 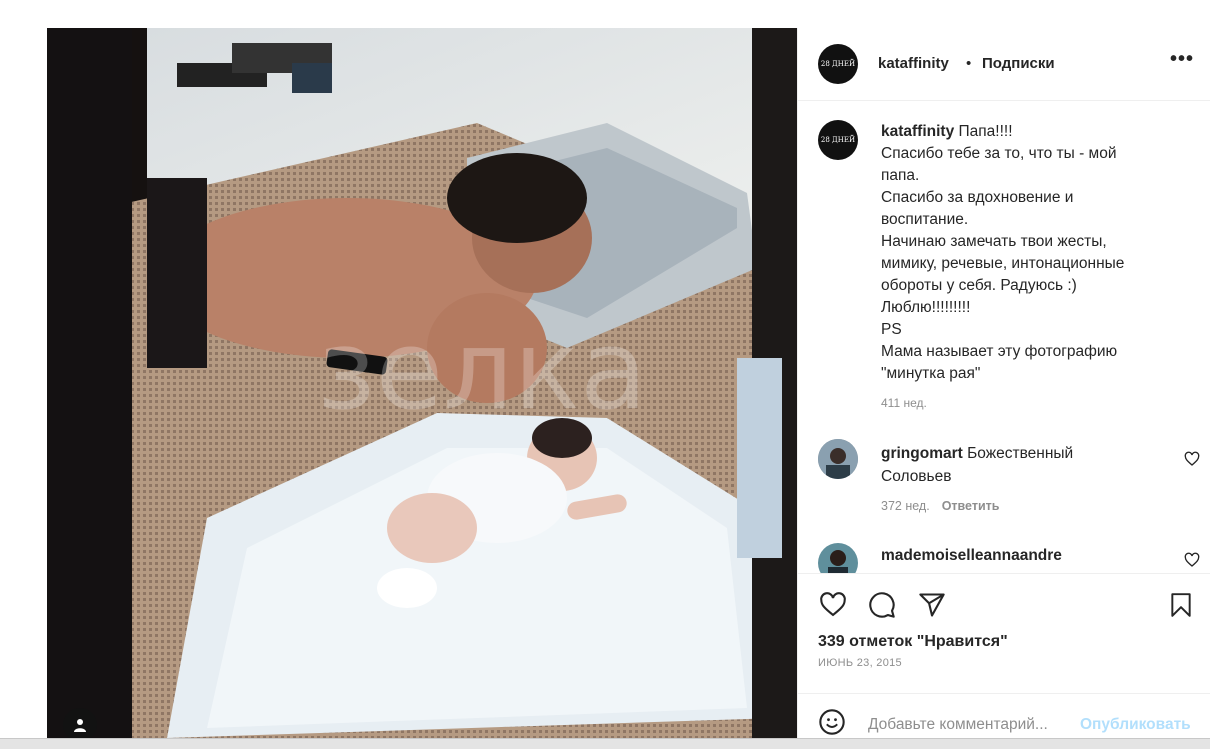 What do you see at coordinates (882, 605) in the screenshot?
I see `comment-icon` at bounding box center [882, 605].